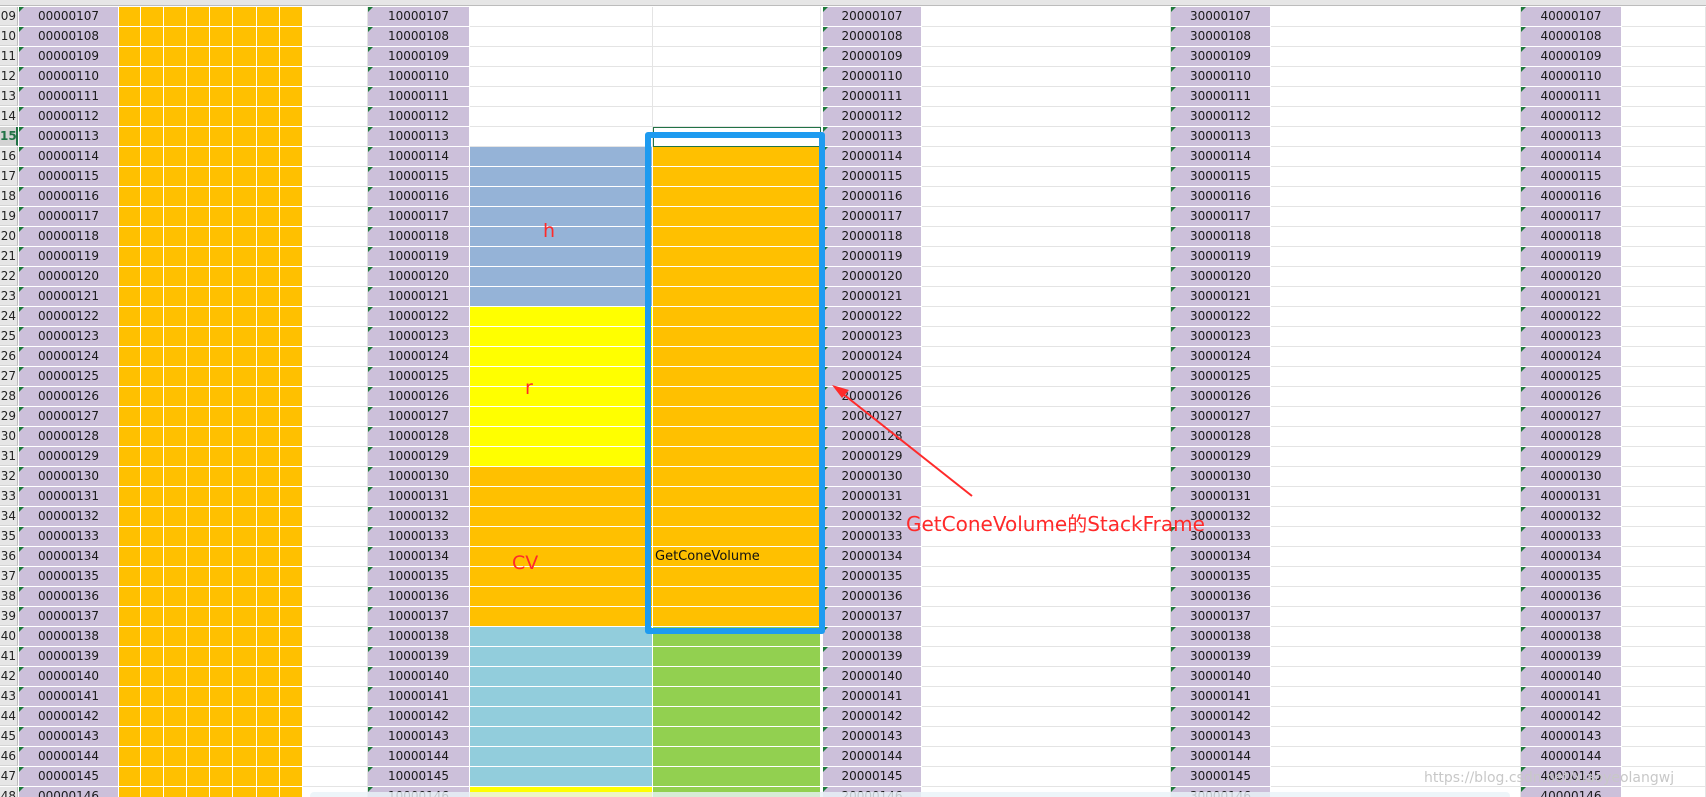  I want to click on bottom-scroll-bar, so click(910, 794).